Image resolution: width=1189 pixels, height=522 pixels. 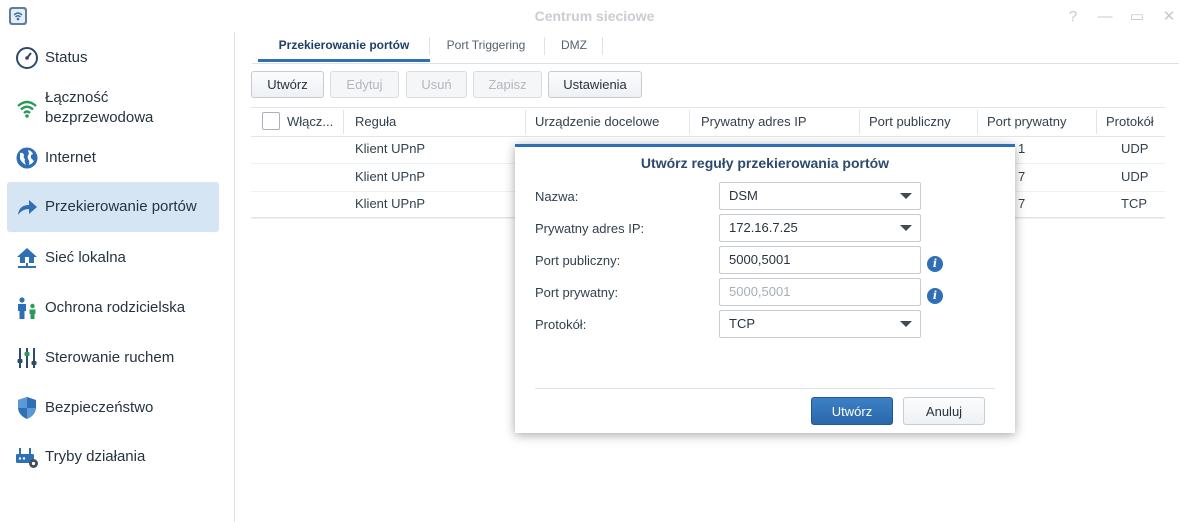 I want to click on sidebar-item-status: Status, so click(x=113, y=58).